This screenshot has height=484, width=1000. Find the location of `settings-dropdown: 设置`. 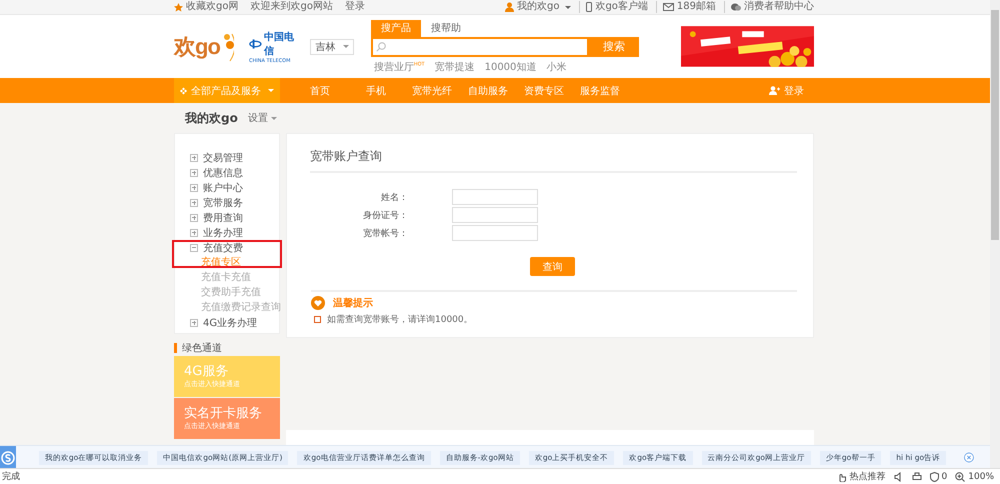

settings-dropdown: 设置 is located at coordinates (262, 118).